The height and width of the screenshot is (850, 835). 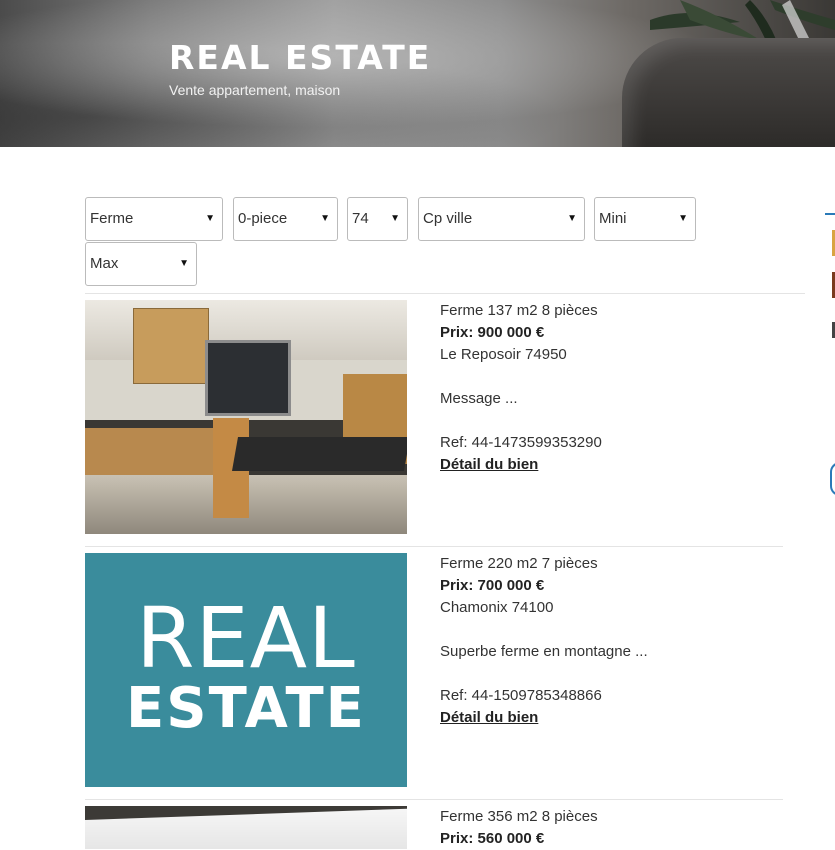 What do you see at coordinates (832, 479) in the screenshot?
I see `sidebar-button-edge` at bounding box center [832, 479].